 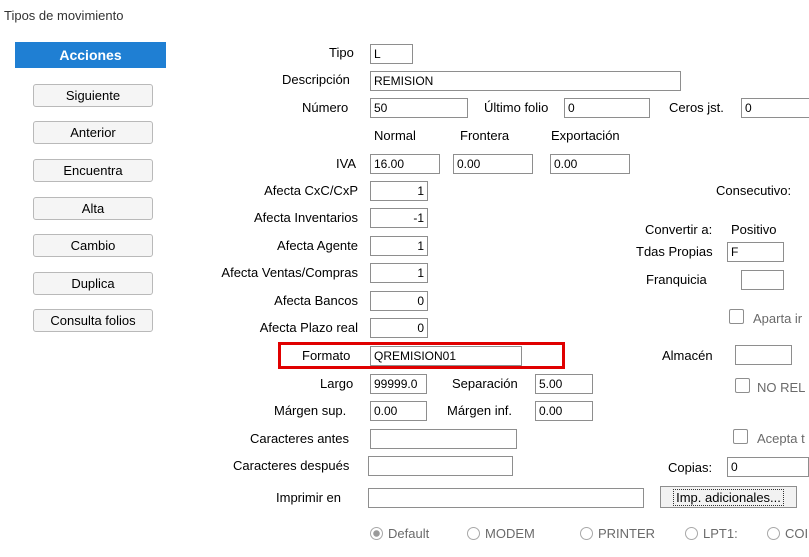 What do you see at coordinates (740, 436) in the screenshot?
I see `acepta-checkbox` at bounding box center [740, 436].